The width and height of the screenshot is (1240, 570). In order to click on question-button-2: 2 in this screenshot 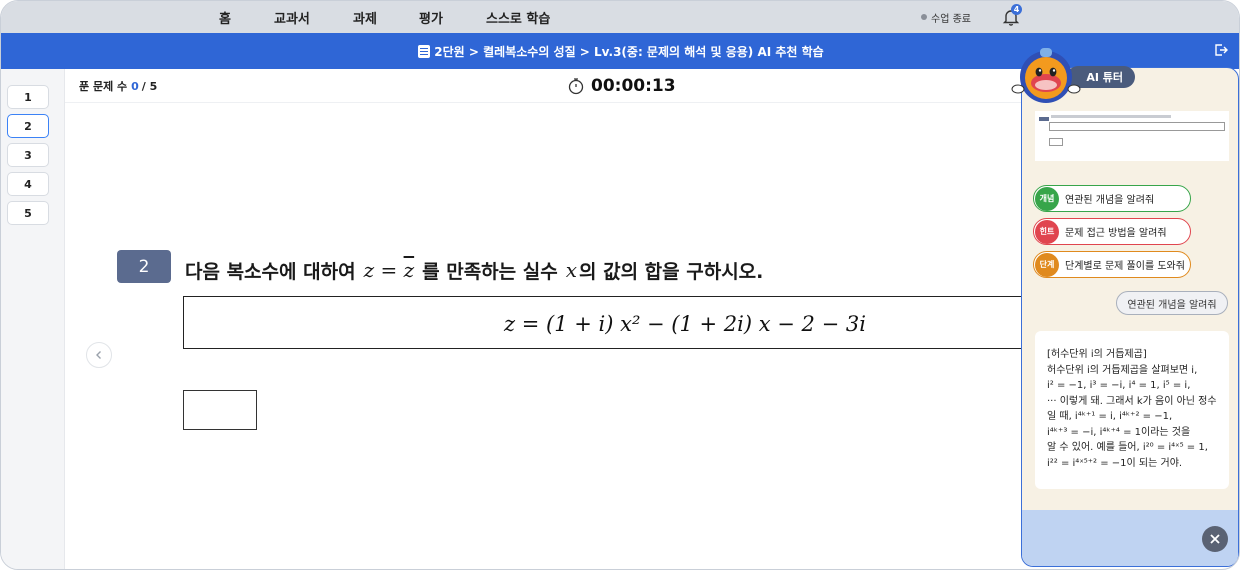, I will do `click(28, 126)`.